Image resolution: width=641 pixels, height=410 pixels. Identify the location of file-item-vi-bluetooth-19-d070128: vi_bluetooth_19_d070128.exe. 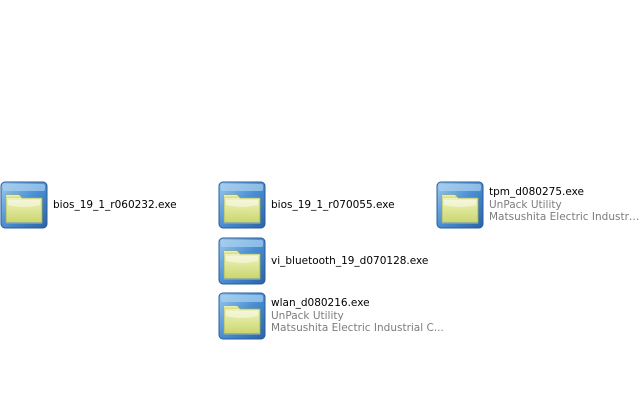
(323, 261).